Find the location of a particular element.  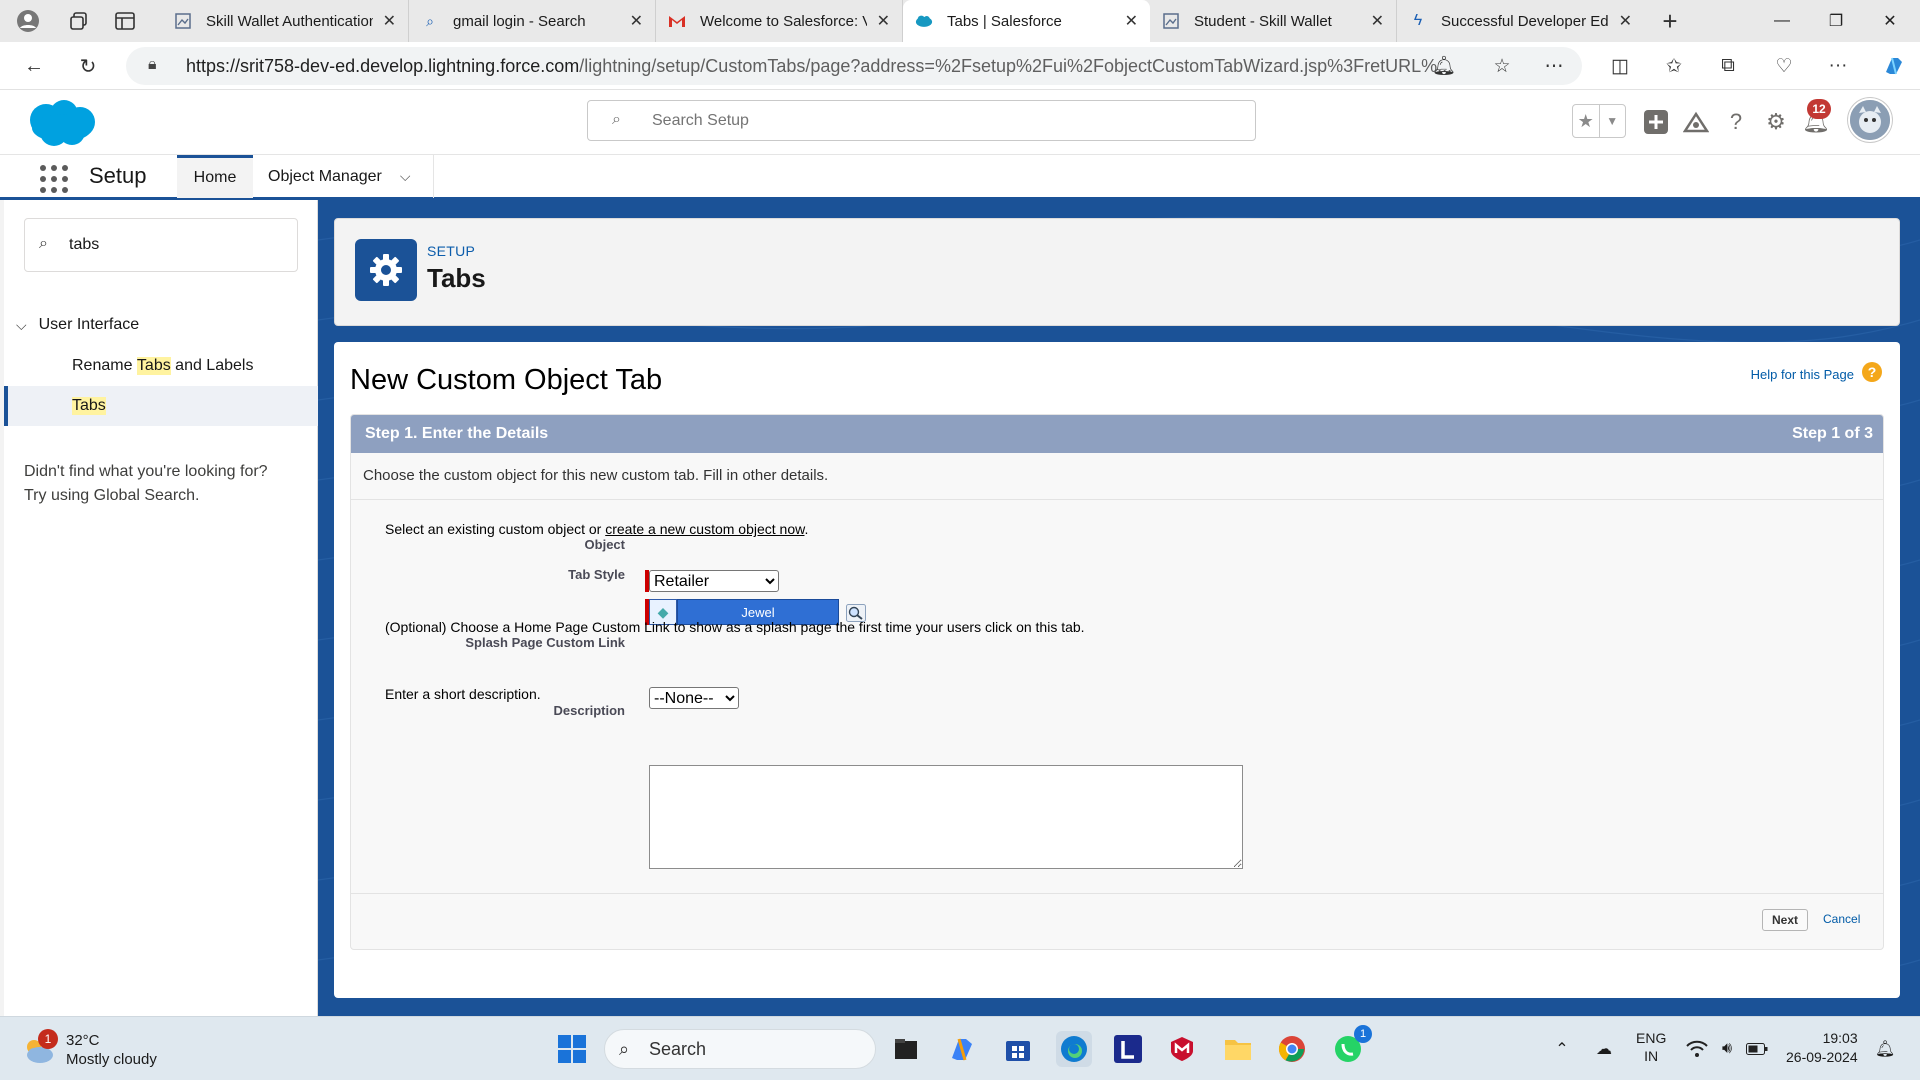

browser-tab: Skill Wallet Authentication ✕ is located at coordinates (285, 21).